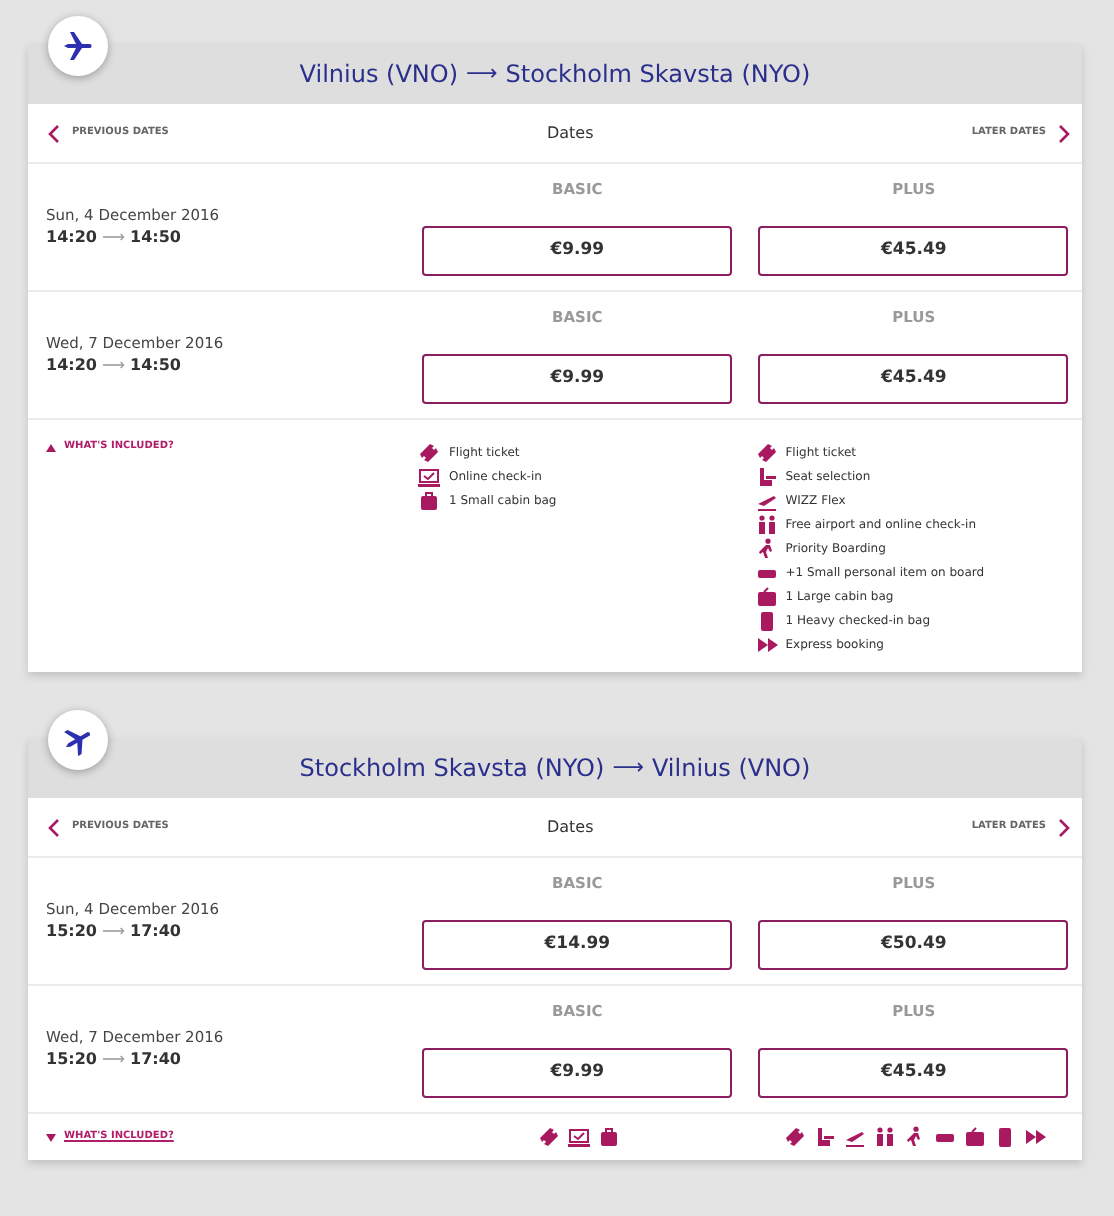  I want to click on price-button: €50.49, so click(913, 944).